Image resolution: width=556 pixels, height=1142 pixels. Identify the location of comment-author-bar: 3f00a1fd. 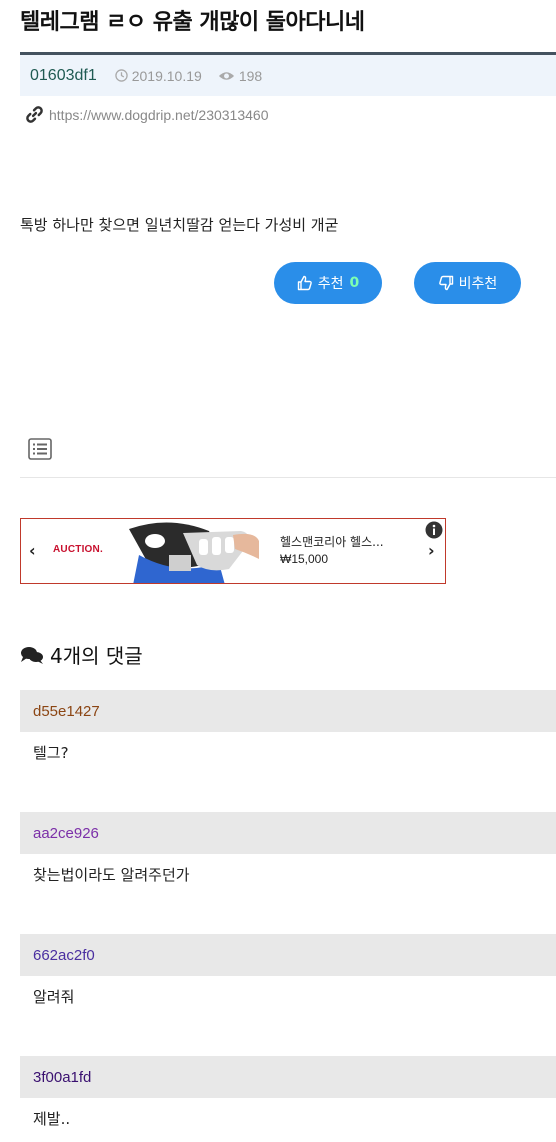
(288, 1077).